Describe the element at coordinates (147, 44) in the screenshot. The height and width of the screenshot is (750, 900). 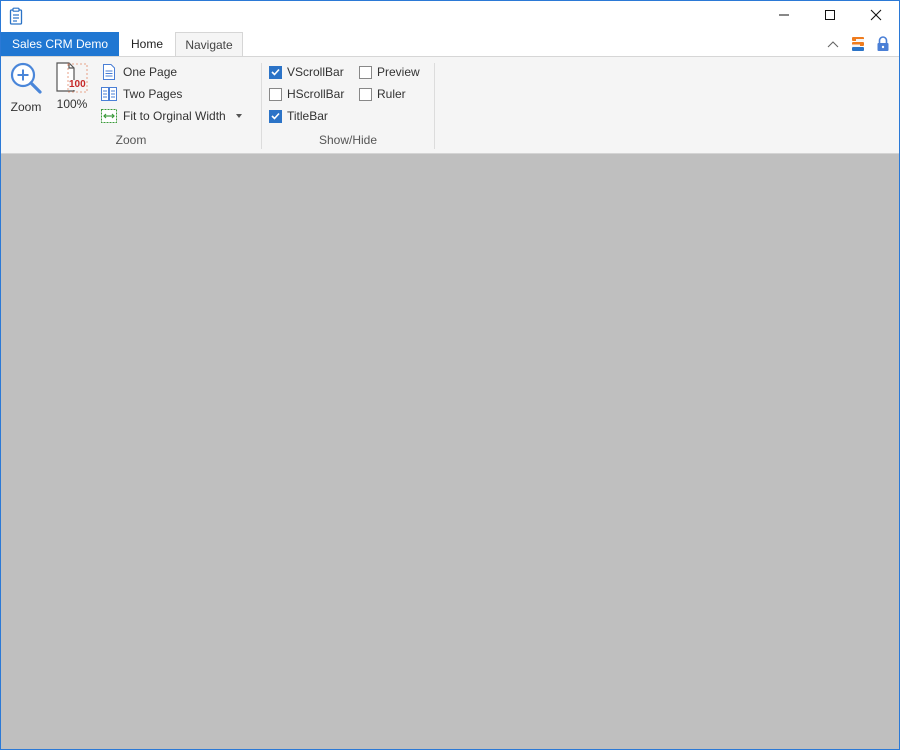
I see `tab-home: Home` at that location.